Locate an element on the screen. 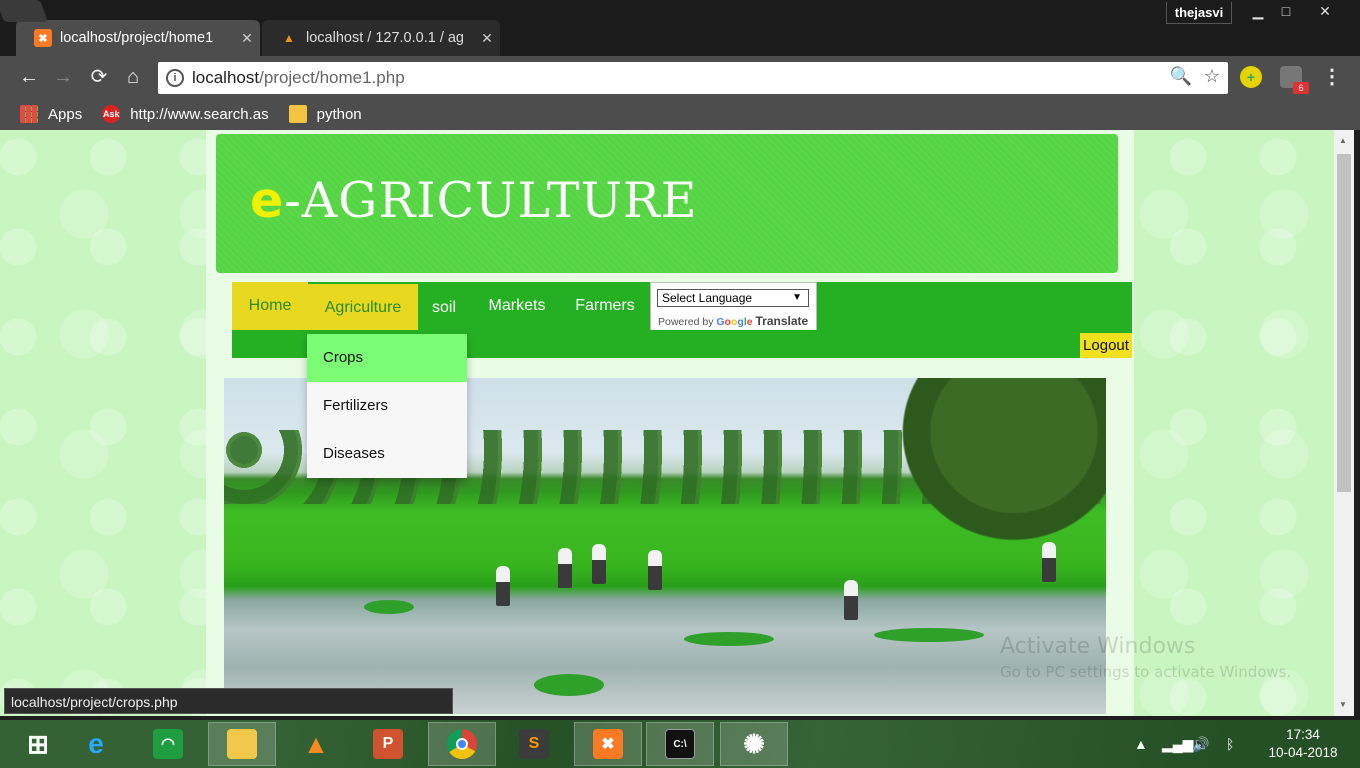 The width and height of the screenshot is (1360, 768). info-icon: i is located at coordinates (175, 78).